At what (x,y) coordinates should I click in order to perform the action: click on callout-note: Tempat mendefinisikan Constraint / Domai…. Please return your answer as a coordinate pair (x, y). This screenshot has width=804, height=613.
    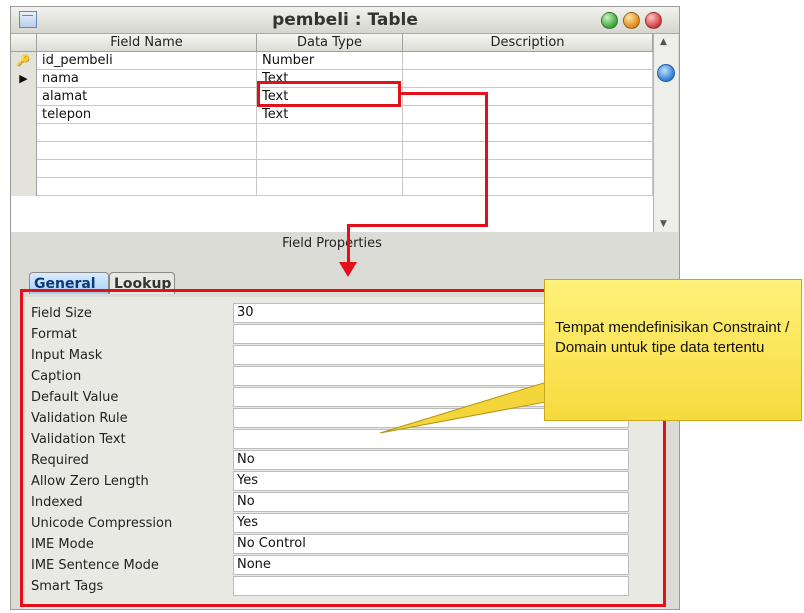
    Looking at the image, I should click on (673, 350).